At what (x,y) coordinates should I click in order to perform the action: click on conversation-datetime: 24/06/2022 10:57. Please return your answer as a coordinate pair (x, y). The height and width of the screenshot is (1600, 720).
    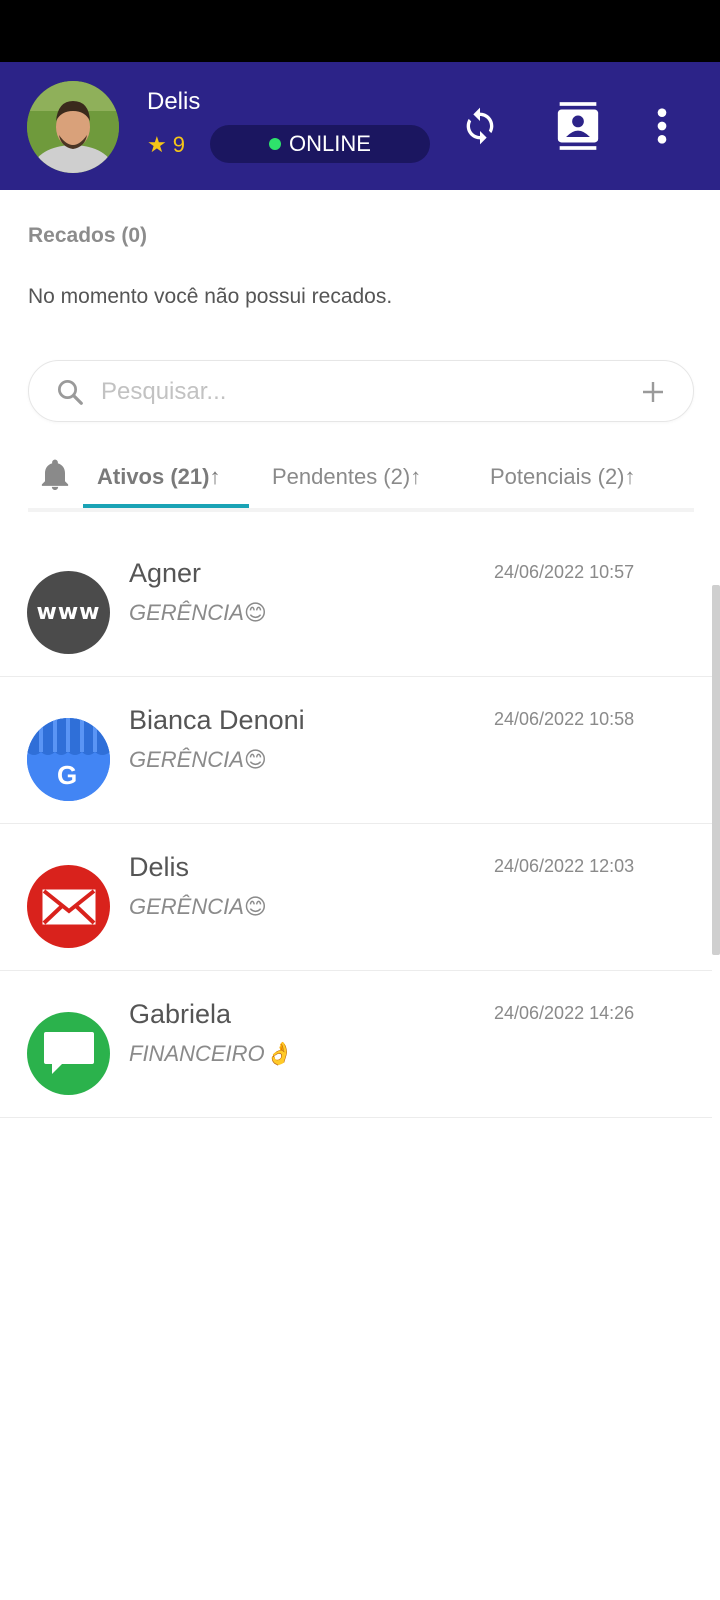
    Looking at the image, I should click on (564, 572).